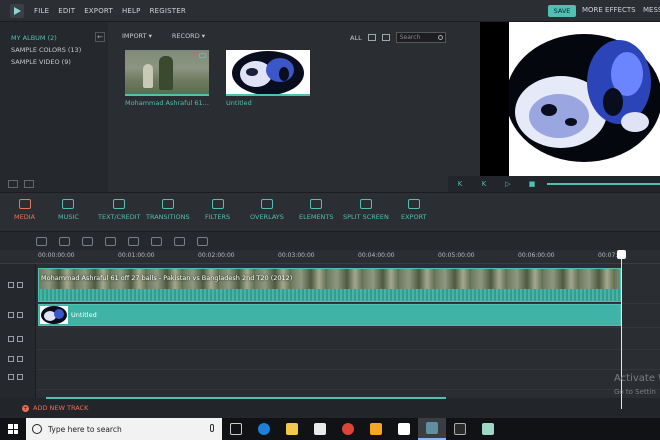 The width and height of the screenshot is (660, 440). Describe the element at coordinates (609, 10) in the screenshot. I see `more-effects-button: MORE EFFECTS` at that location.